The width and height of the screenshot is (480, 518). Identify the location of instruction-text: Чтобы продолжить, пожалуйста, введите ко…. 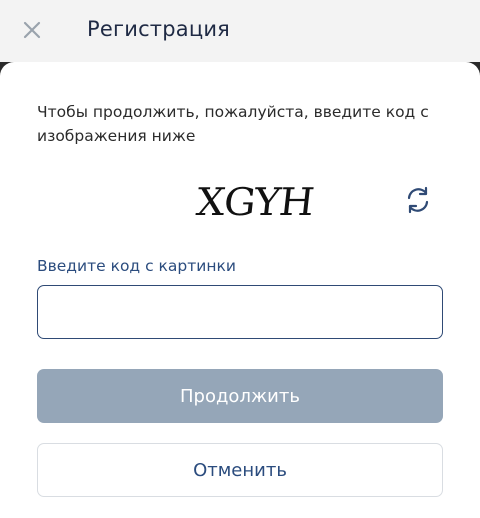
(233, 124).